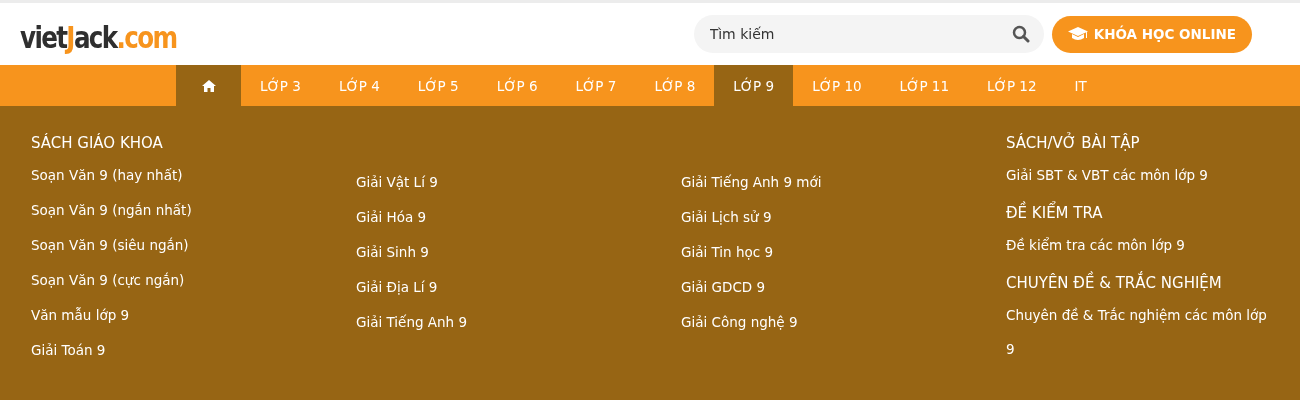 This screenshot has height=401, width=1300. I want to click on menu-link: Giải GDCD 9, so click(843, 287).